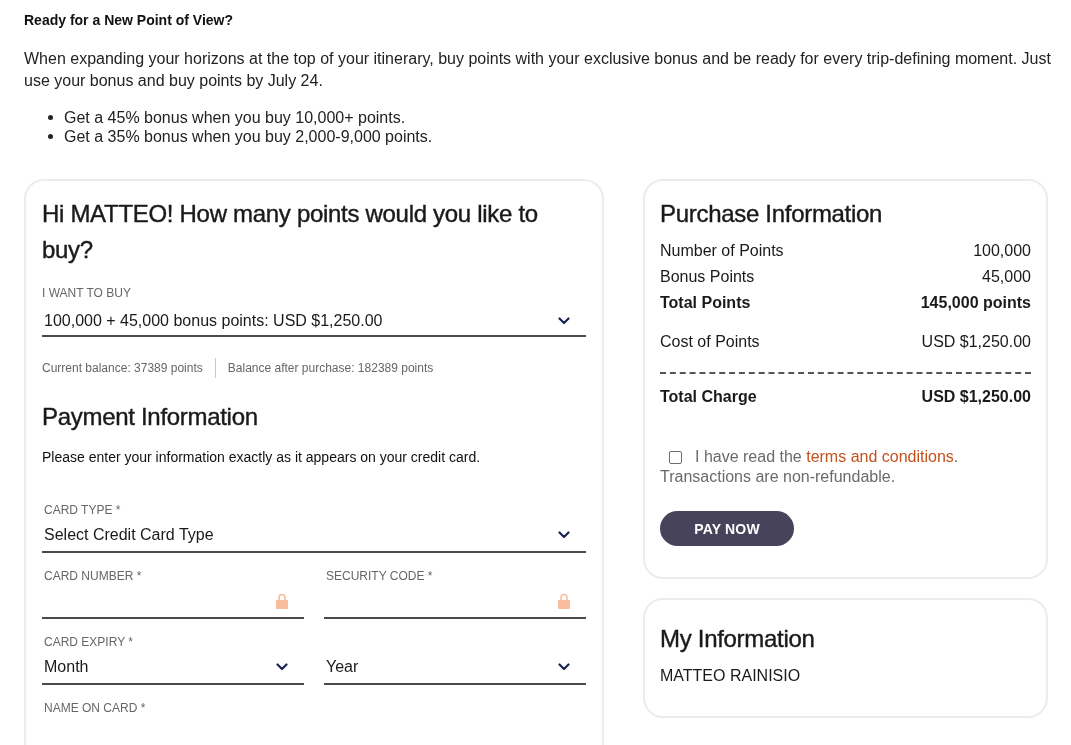  I want to click on total-label: Total Charge, so click(708, 397).